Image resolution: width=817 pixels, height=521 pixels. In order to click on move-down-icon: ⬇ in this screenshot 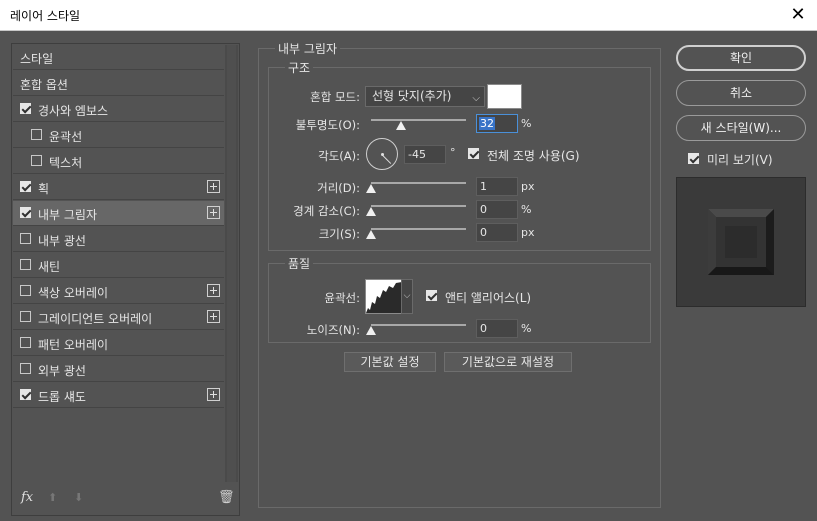, I will do `click(78, 497)`.